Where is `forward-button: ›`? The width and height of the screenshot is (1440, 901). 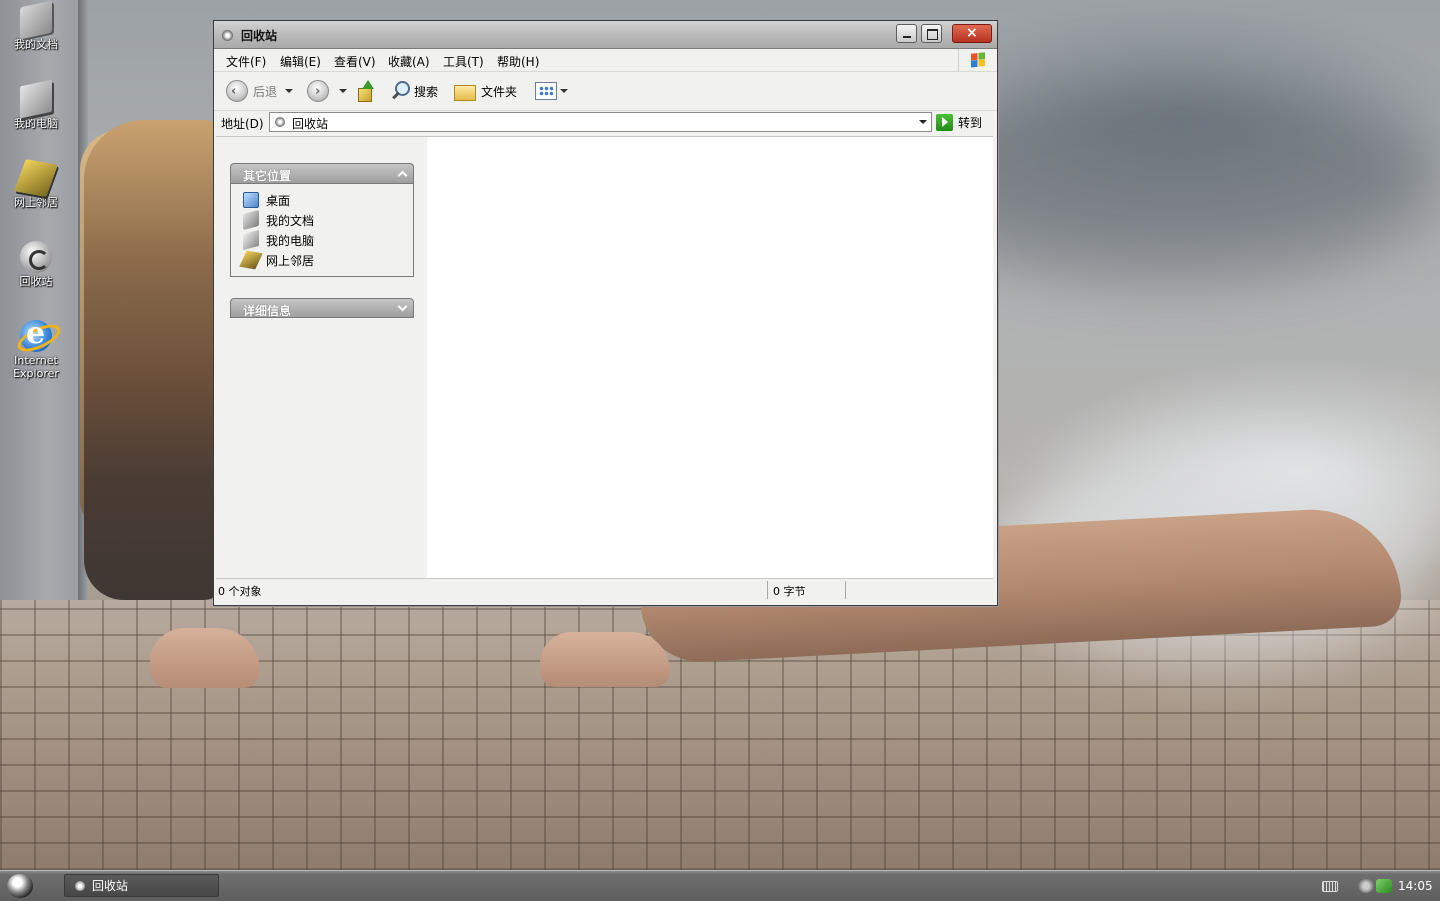 forward-button: › is located at coordinates (327, 91).